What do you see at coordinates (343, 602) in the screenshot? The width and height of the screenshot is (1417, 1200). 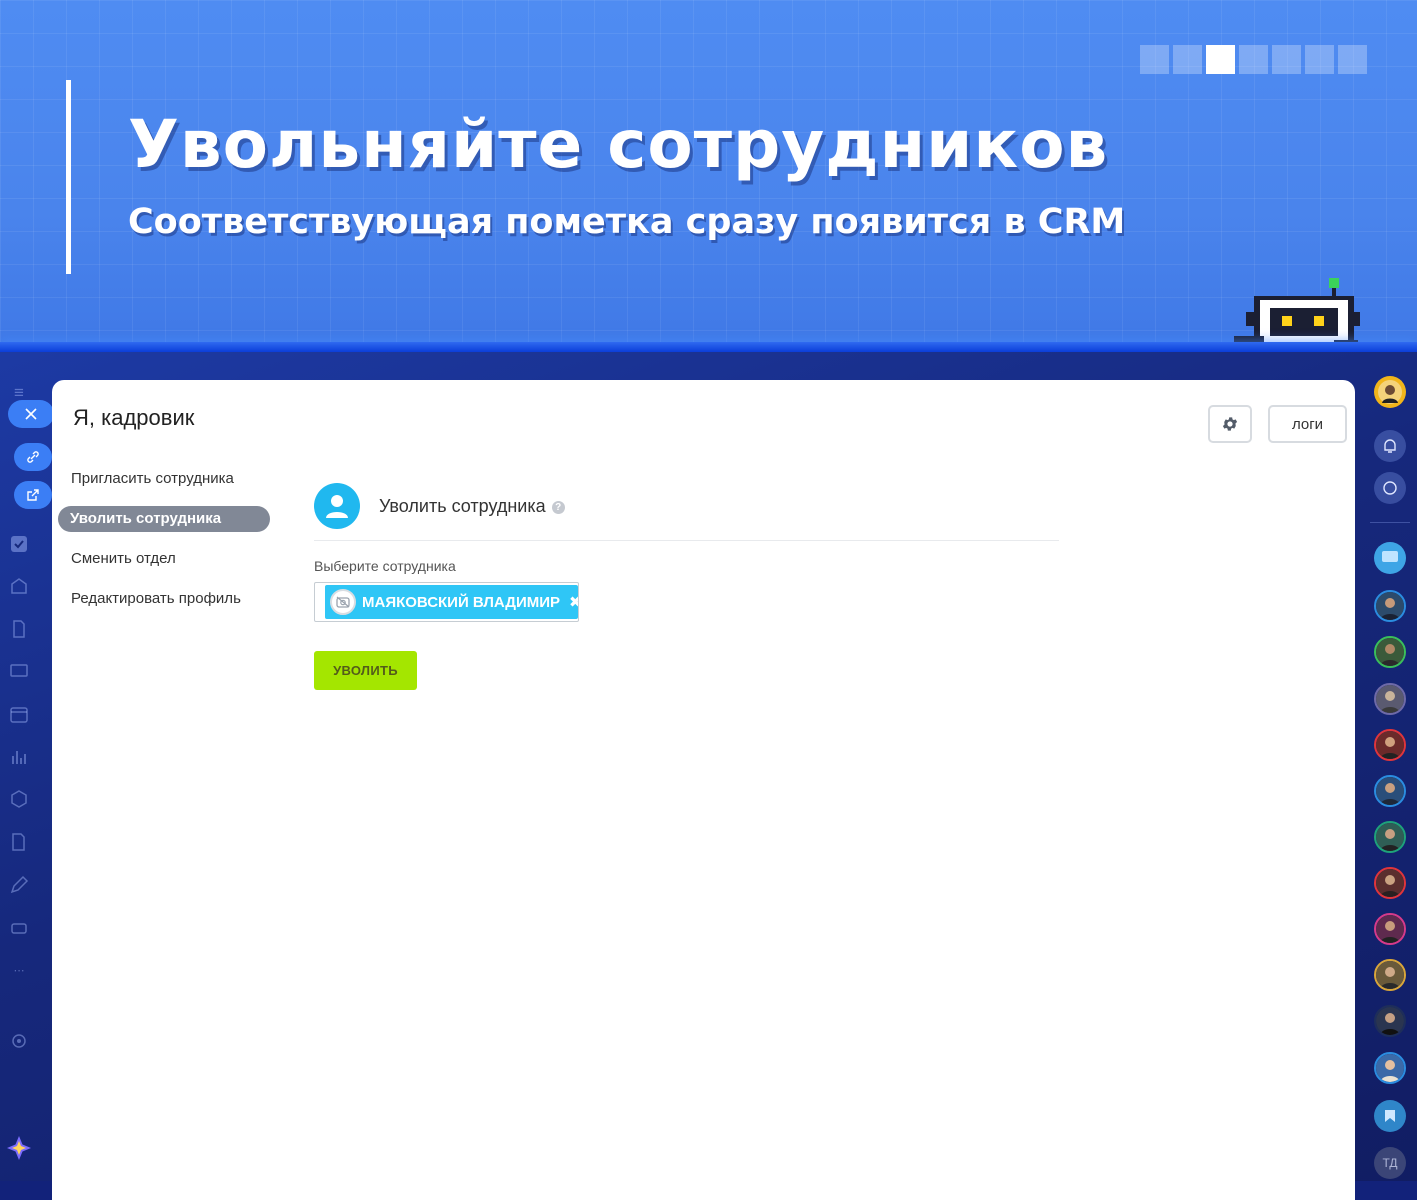 I see `camera-off-icon` at bounding box center [343, 602].